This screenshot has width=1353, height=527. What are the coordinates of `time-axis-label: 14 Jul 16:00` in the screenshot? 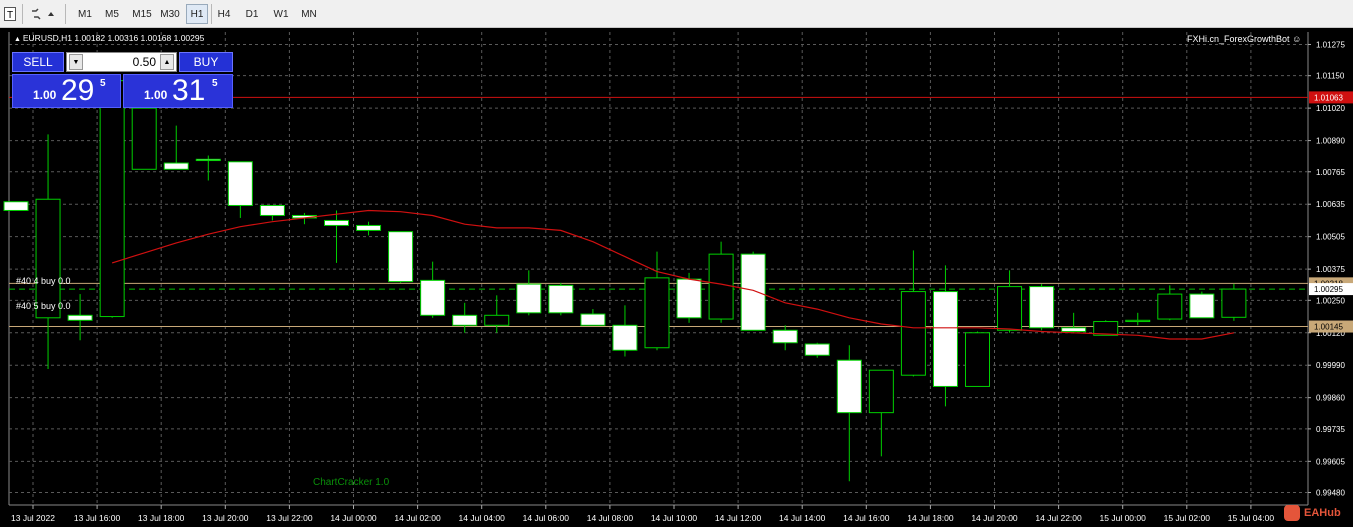 It's located at (866, 518).